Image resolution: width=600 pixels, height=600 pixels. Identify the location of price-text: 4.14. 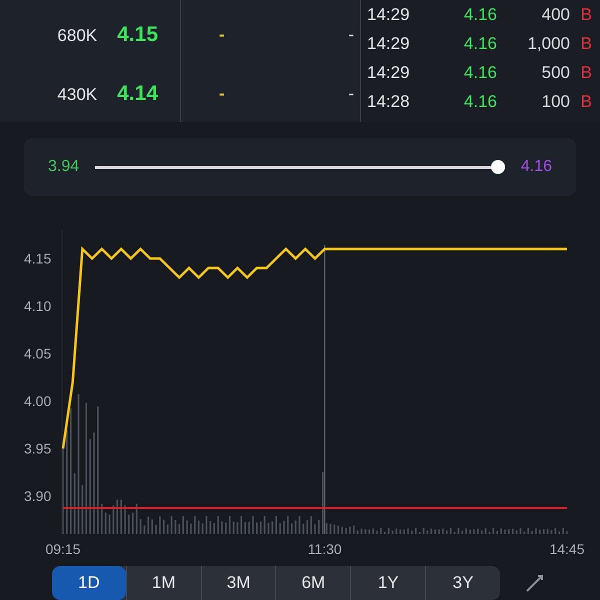
(137, 94).